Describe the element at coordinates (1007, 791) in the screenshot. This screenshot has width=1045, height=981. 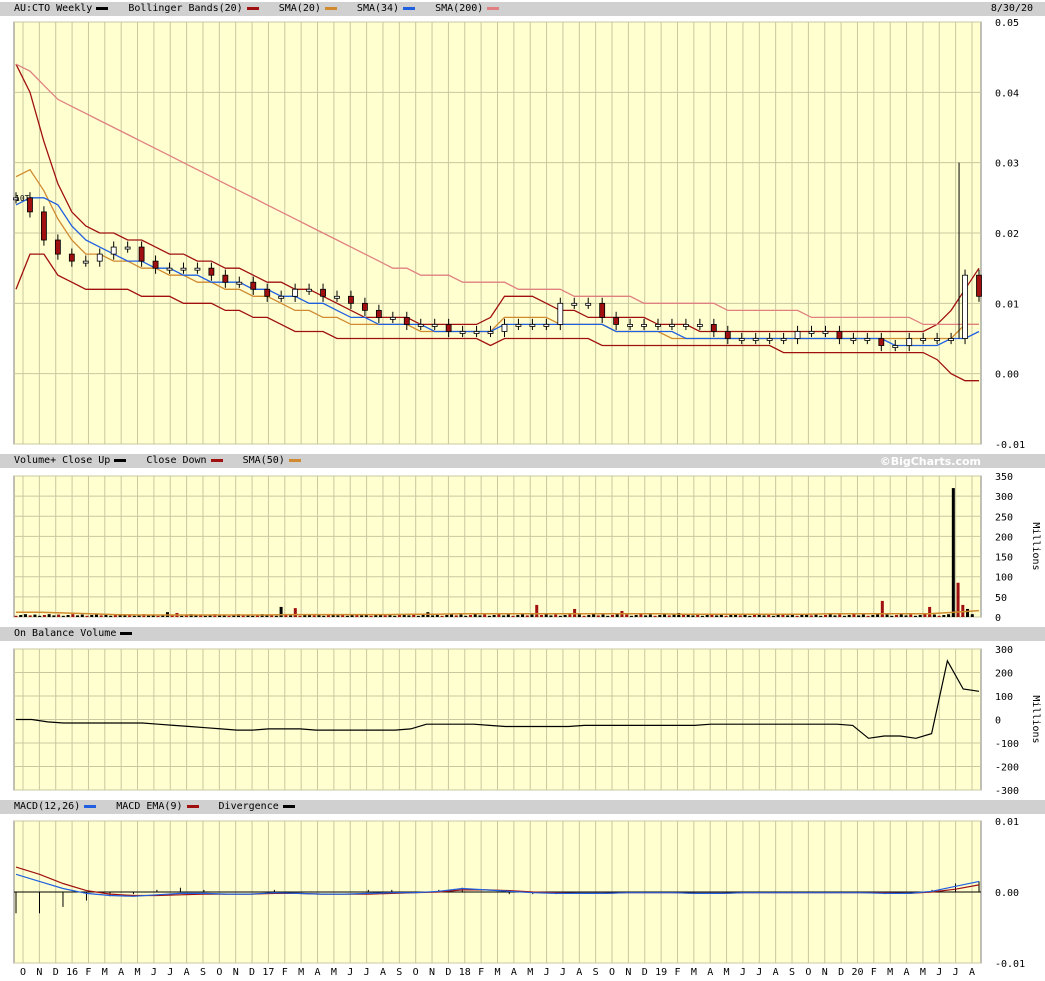
I see `obv-y-tick-label: -300` at that location.